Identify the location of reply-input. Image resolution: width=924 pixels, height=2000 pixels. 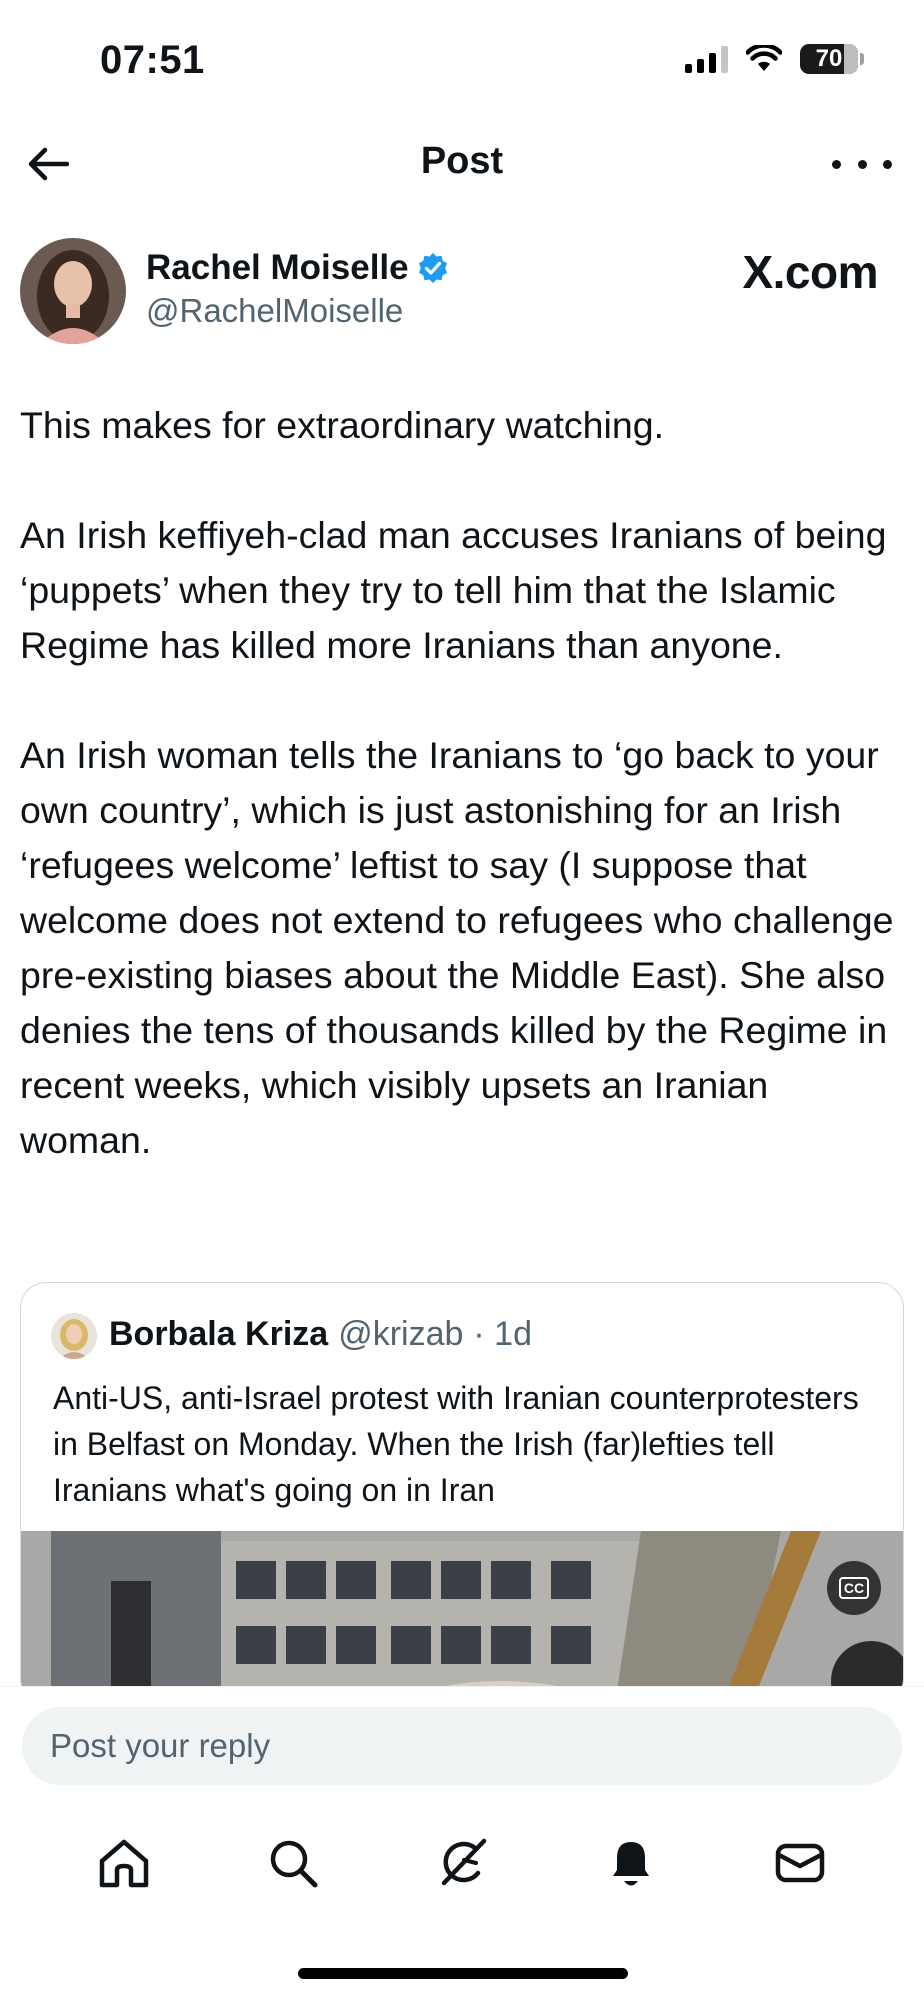
(462, 1746).